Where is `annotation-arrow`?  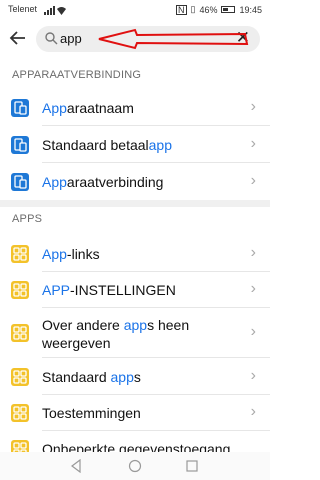 annotation-arrow is located at coordinates (173, 39).